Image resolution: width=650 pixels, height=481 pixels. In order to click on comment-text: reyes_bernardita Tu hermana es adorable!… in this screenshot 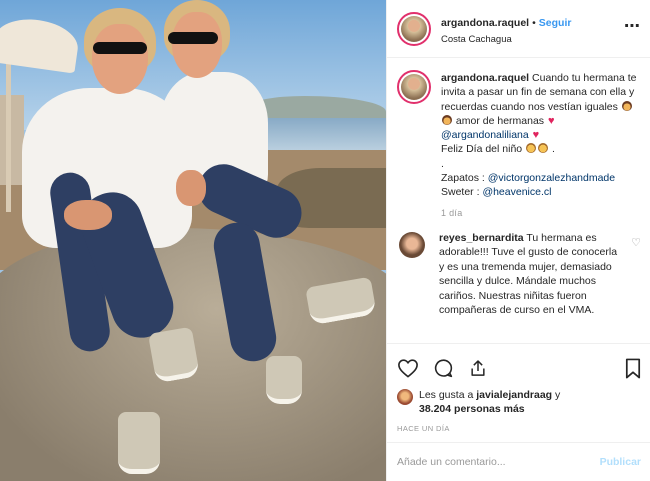, I will do `click(528, 274)`.